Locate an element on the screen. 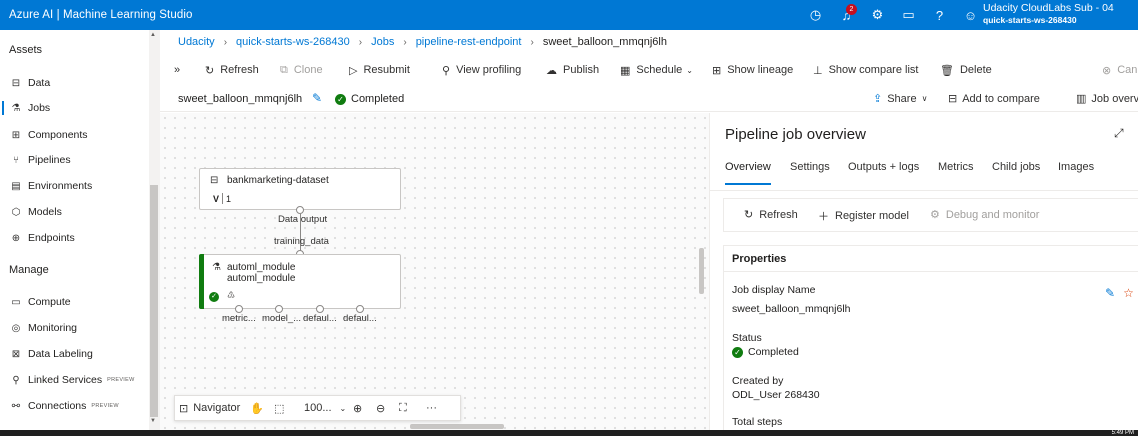 The height and width of the screenshot is (436, 1138). select-icon: ⬚ is located at coordinates (279, 408).